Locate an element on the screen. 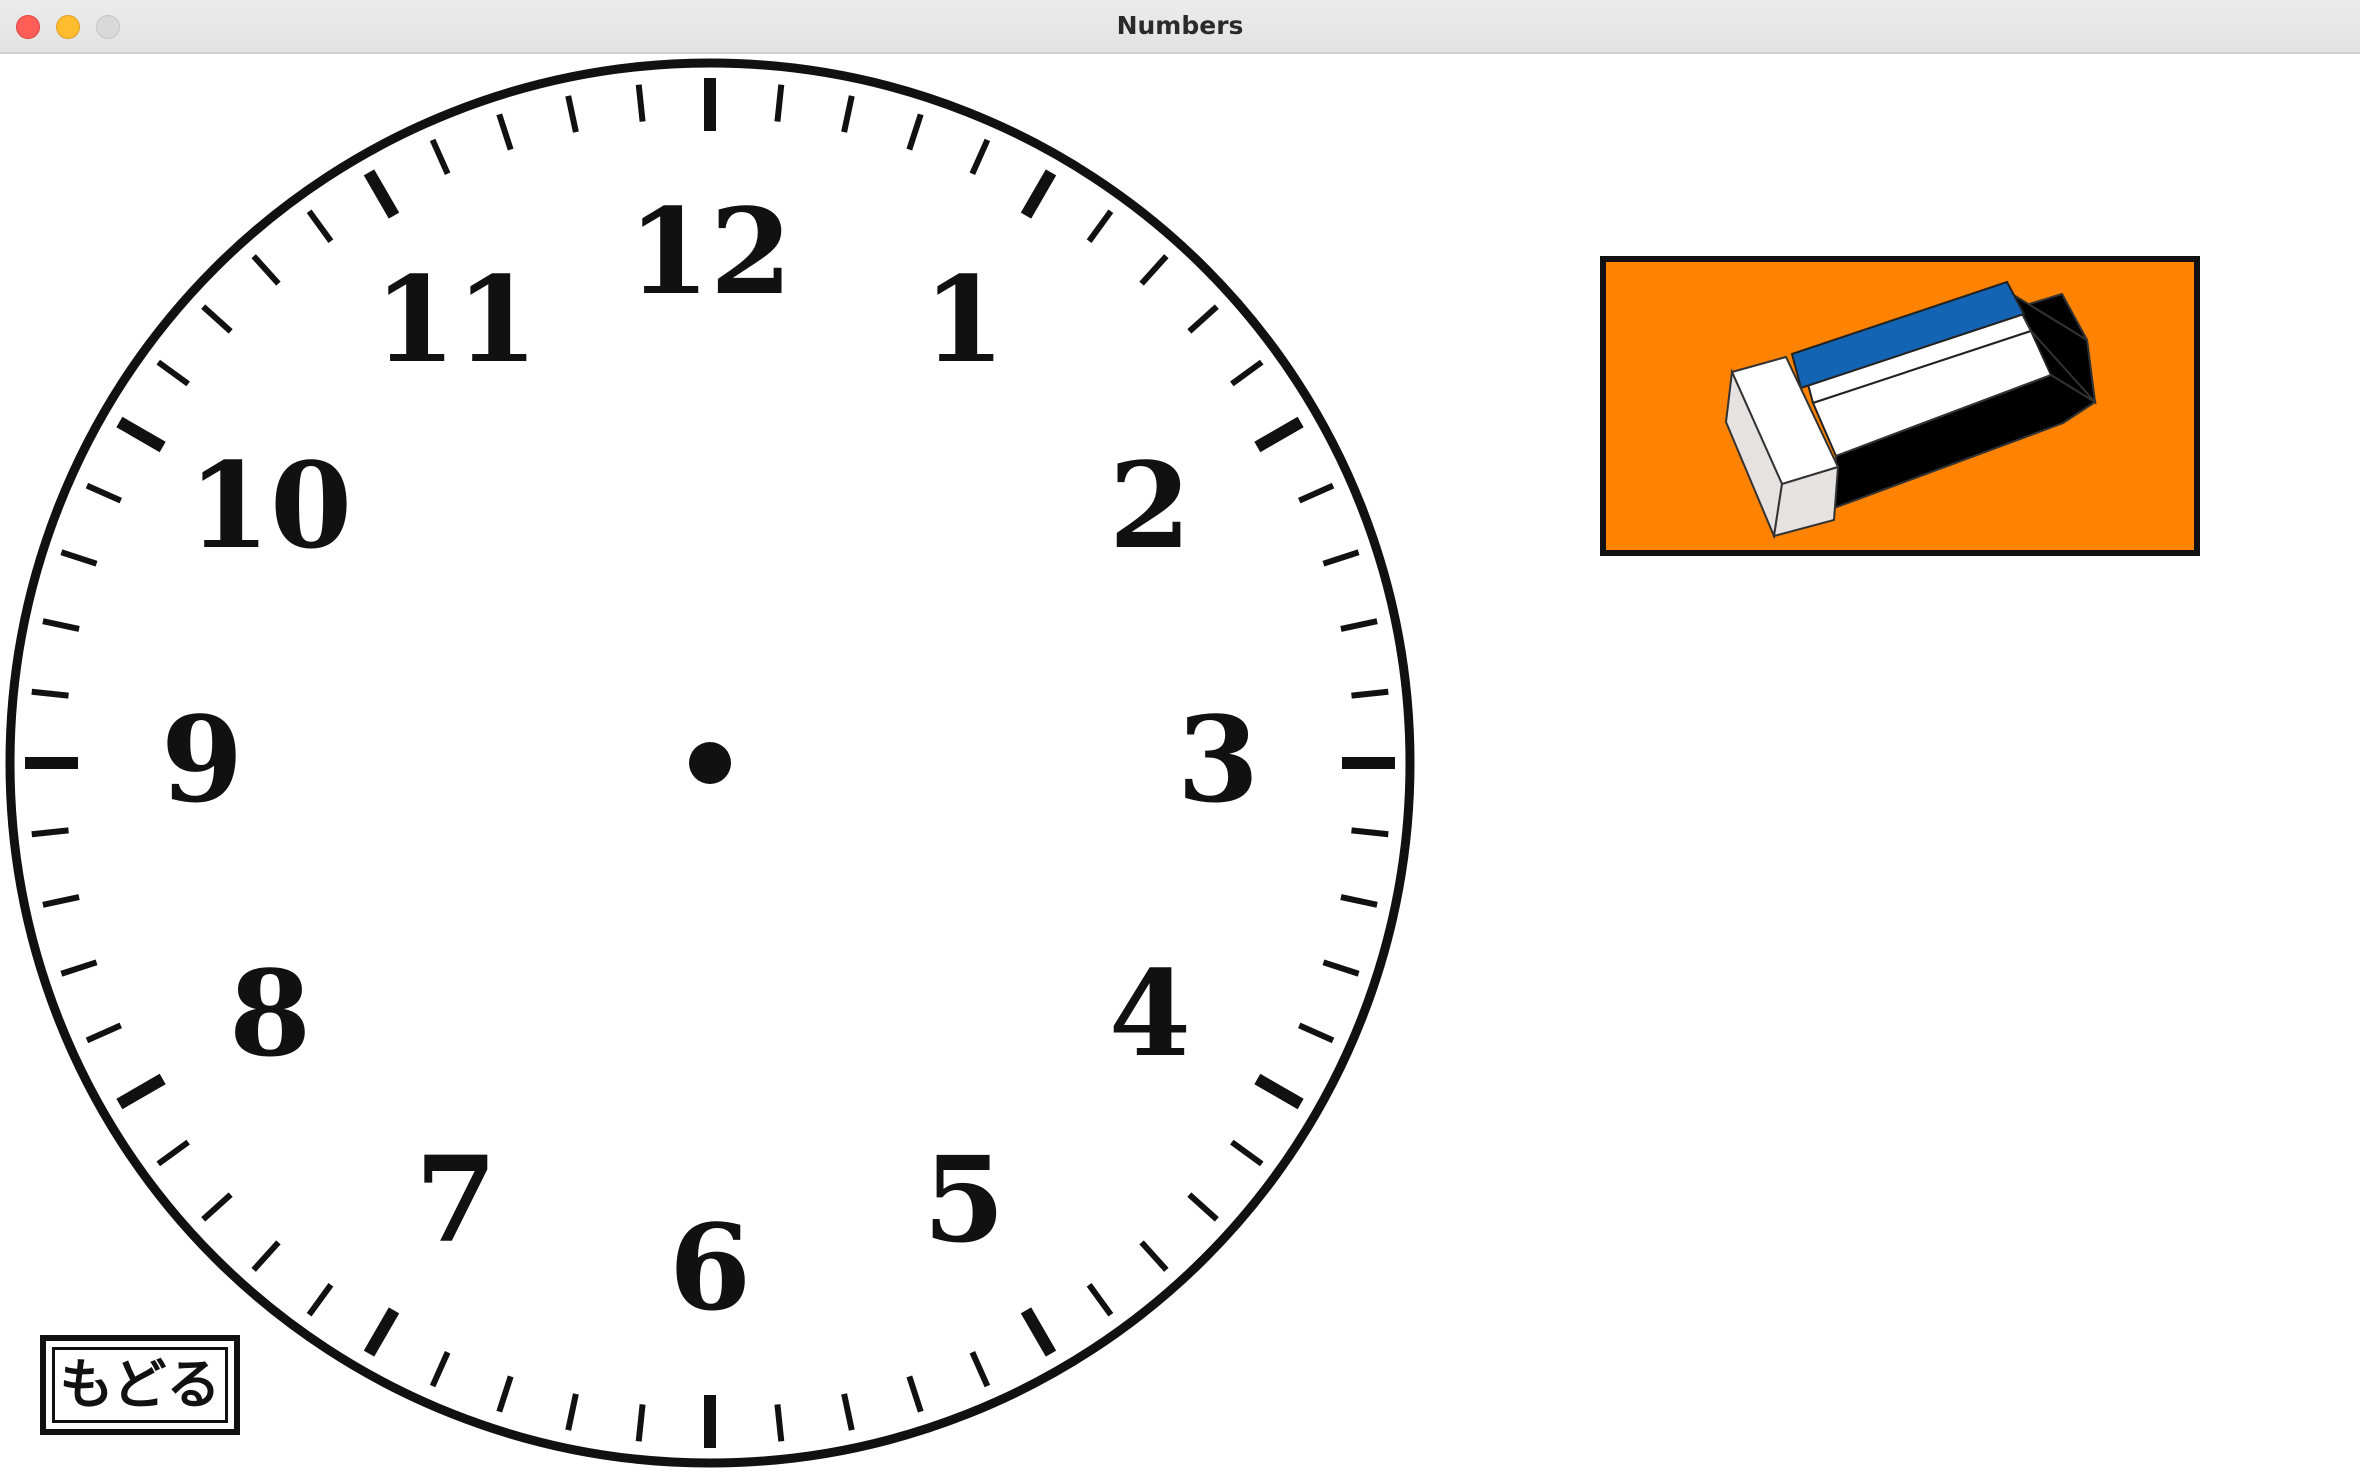 The width and height of the screenshot is (2360, 1474). eraser-button is located at coordinates (1900, 406).